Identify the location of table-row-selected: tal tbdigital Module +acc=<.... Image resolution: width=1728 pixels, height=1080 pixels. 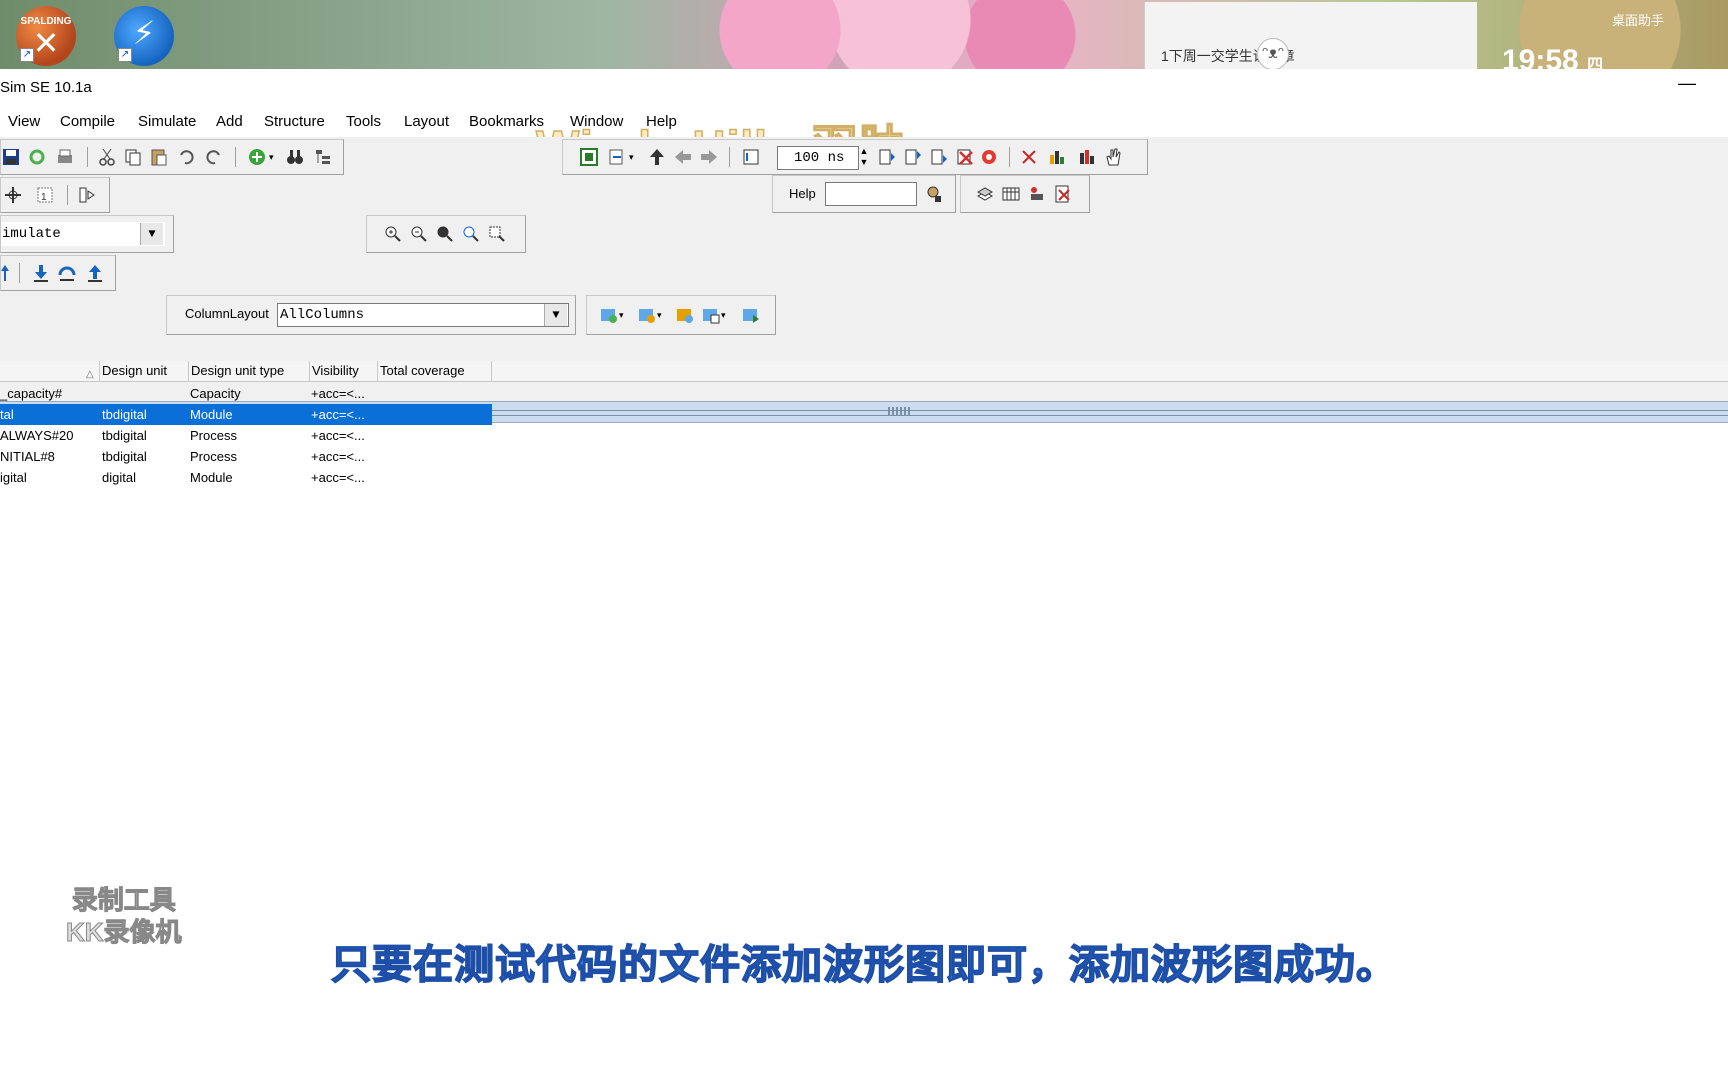
(246, 414).